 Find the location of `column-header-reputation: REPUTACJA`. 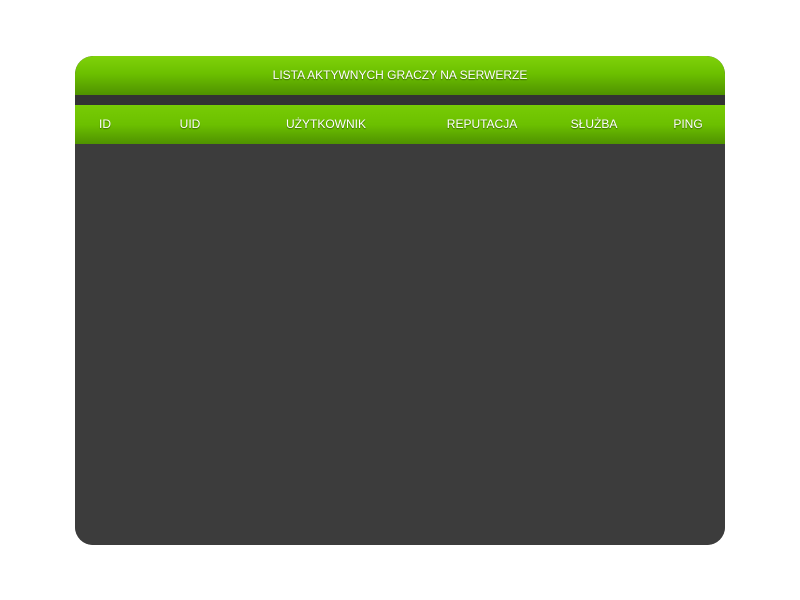

column-header-reputation: REPUTACJA is located at coordinates (482, 124).